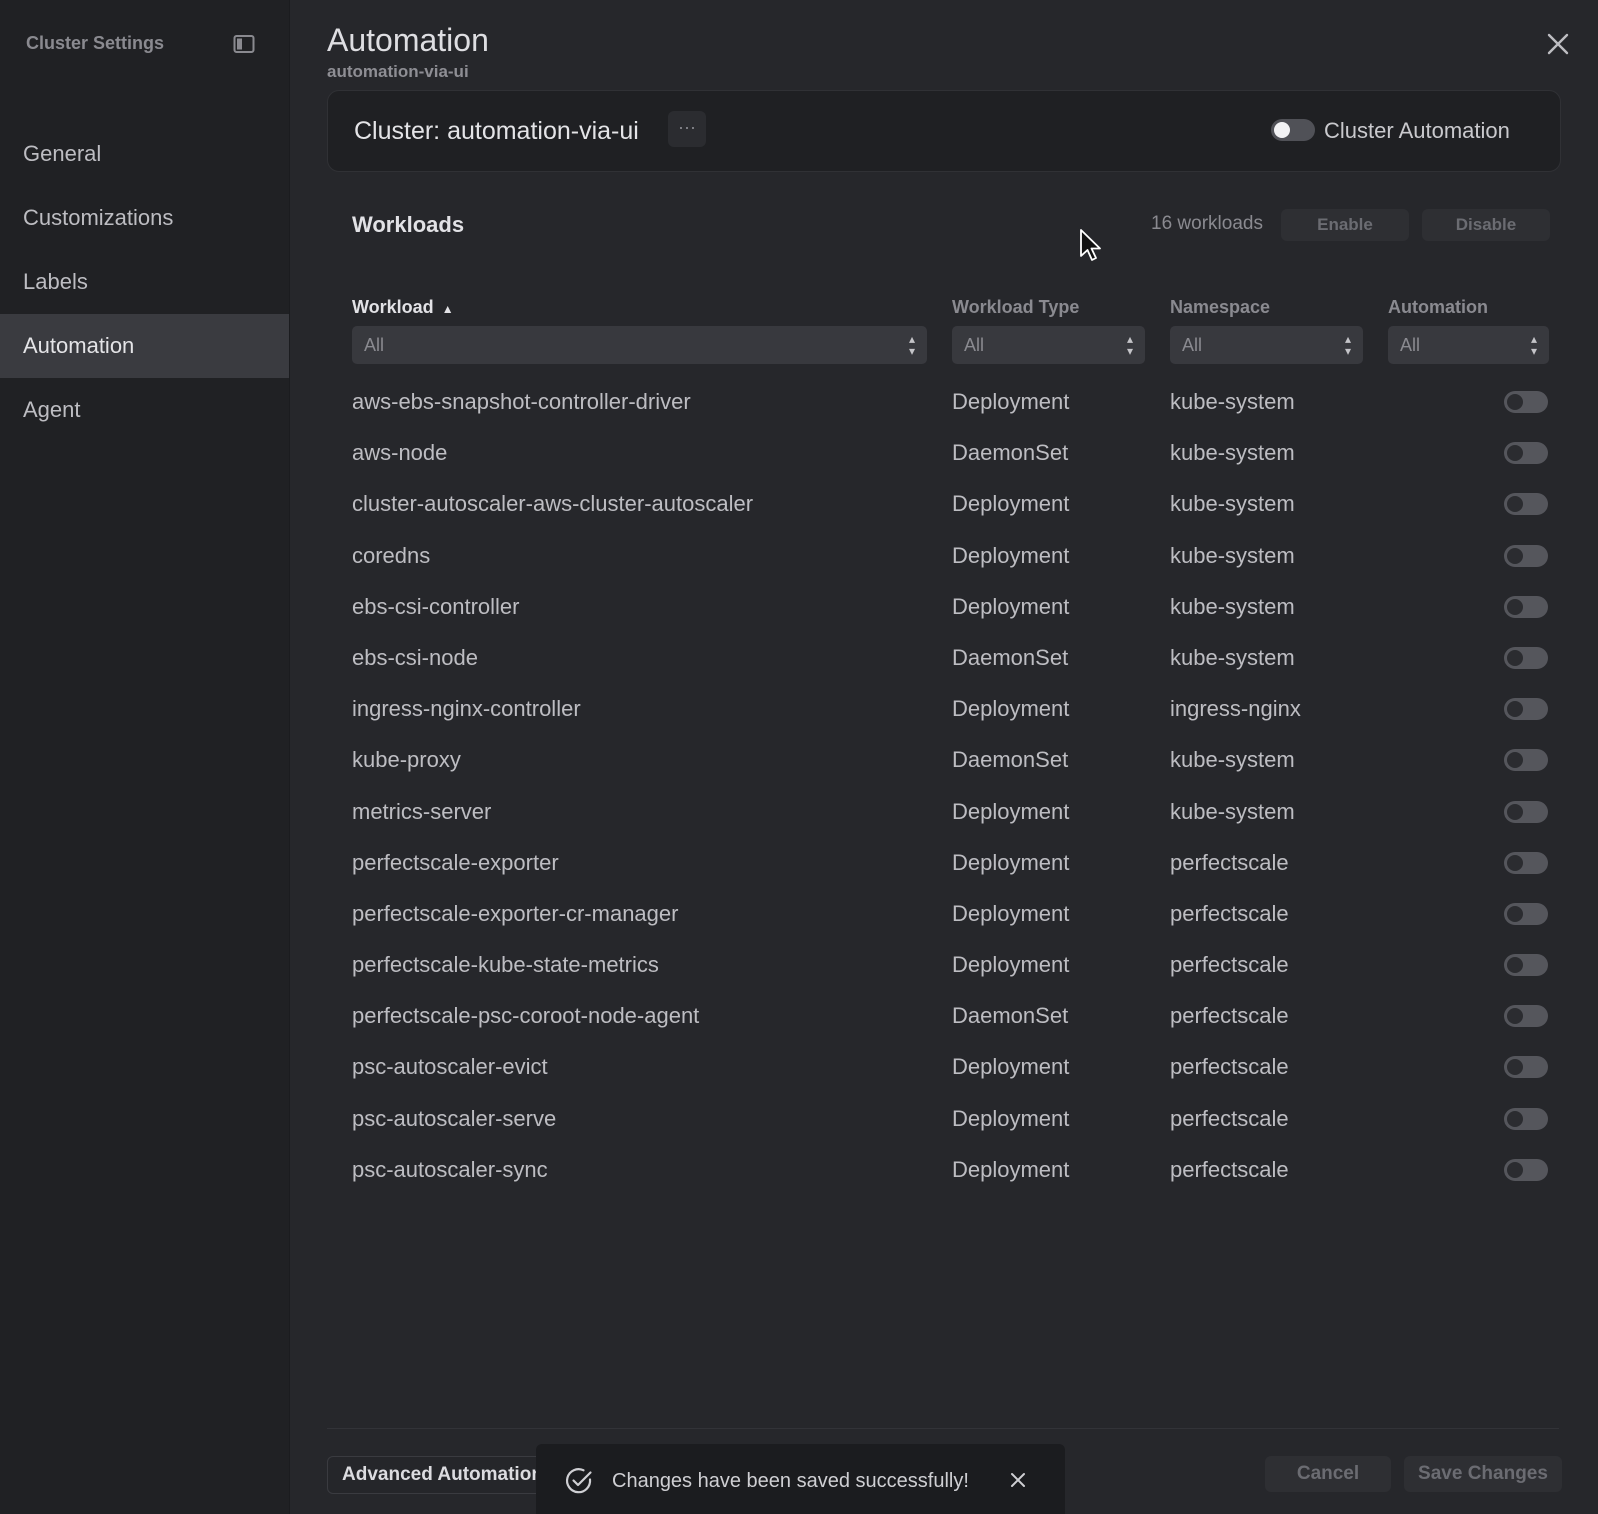 This screenshot has width=1598, height=1514. I want to click on sidebar-item-general: General, so click(144, 154).